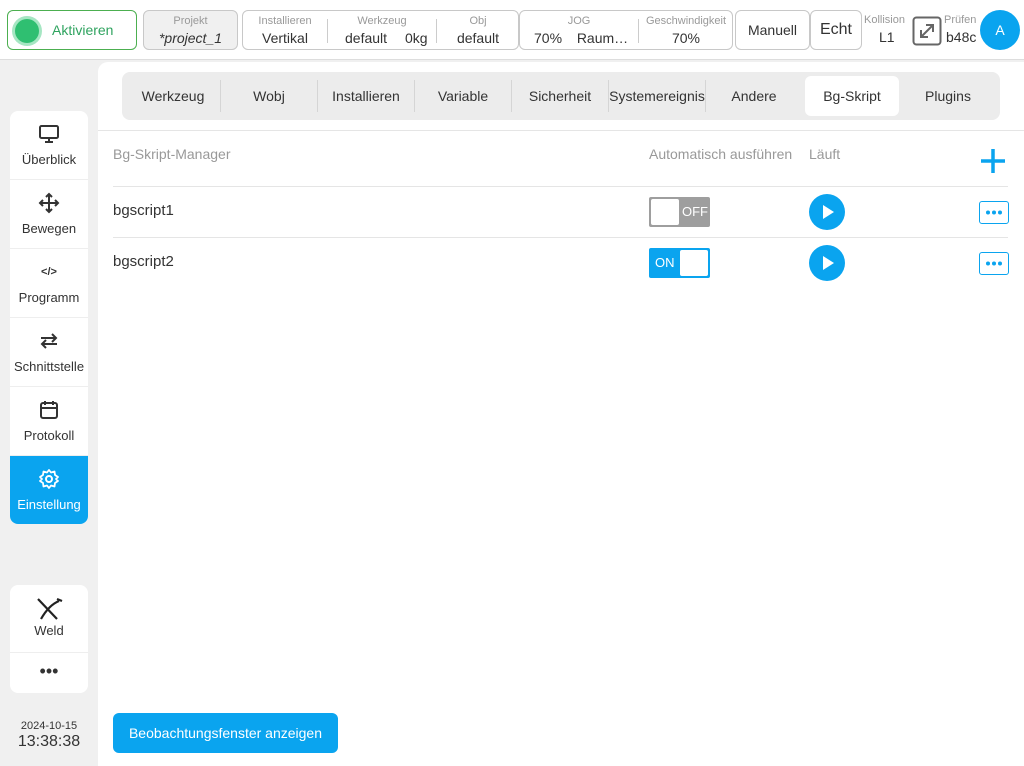 The height and width of the screenshot is (766, 1024). Describe the element at coordinates (190, 21) in the screenshot. I see `project-caption: Projekt` at that location.